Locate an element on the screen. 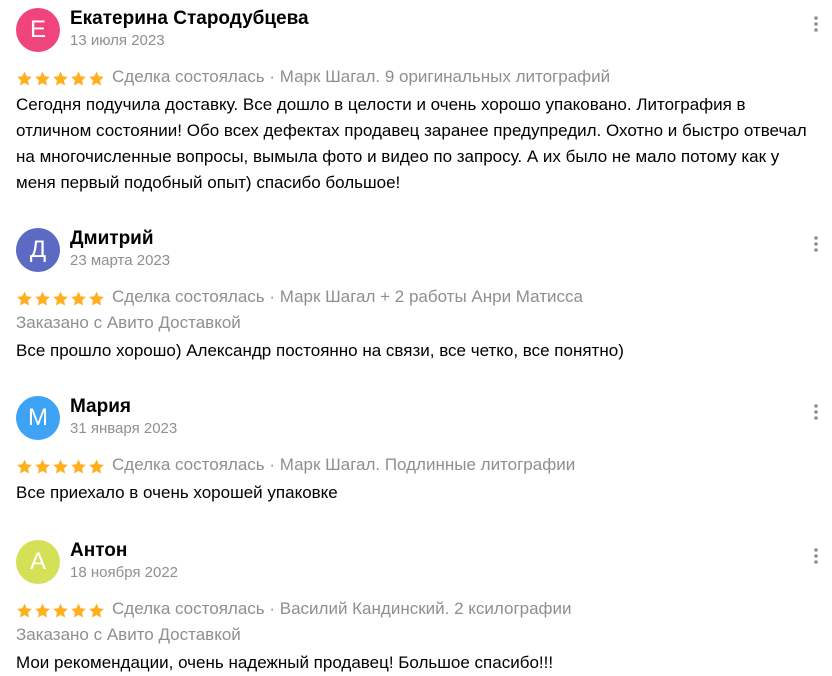 The height and width of the screenshot is (676, 832). review-header: Е Екатерина Стародубцева 13 июля 2023 is located at coordinates (420, 32).